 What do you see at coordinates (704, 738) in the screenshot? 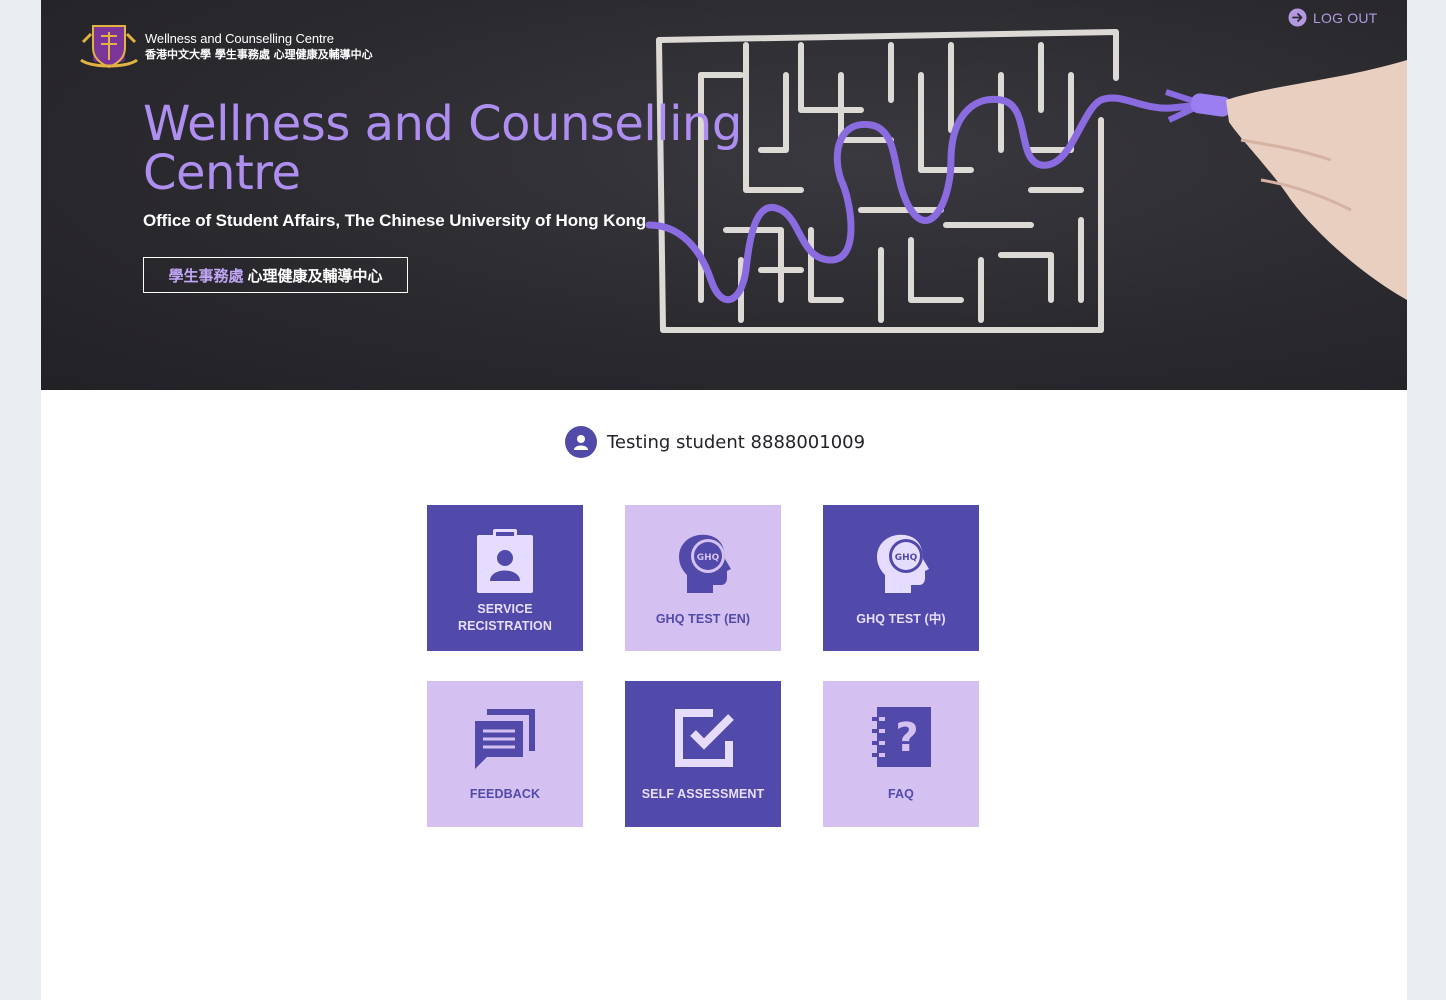
I see `checkbox-icon` at bounding box center [704, 738].